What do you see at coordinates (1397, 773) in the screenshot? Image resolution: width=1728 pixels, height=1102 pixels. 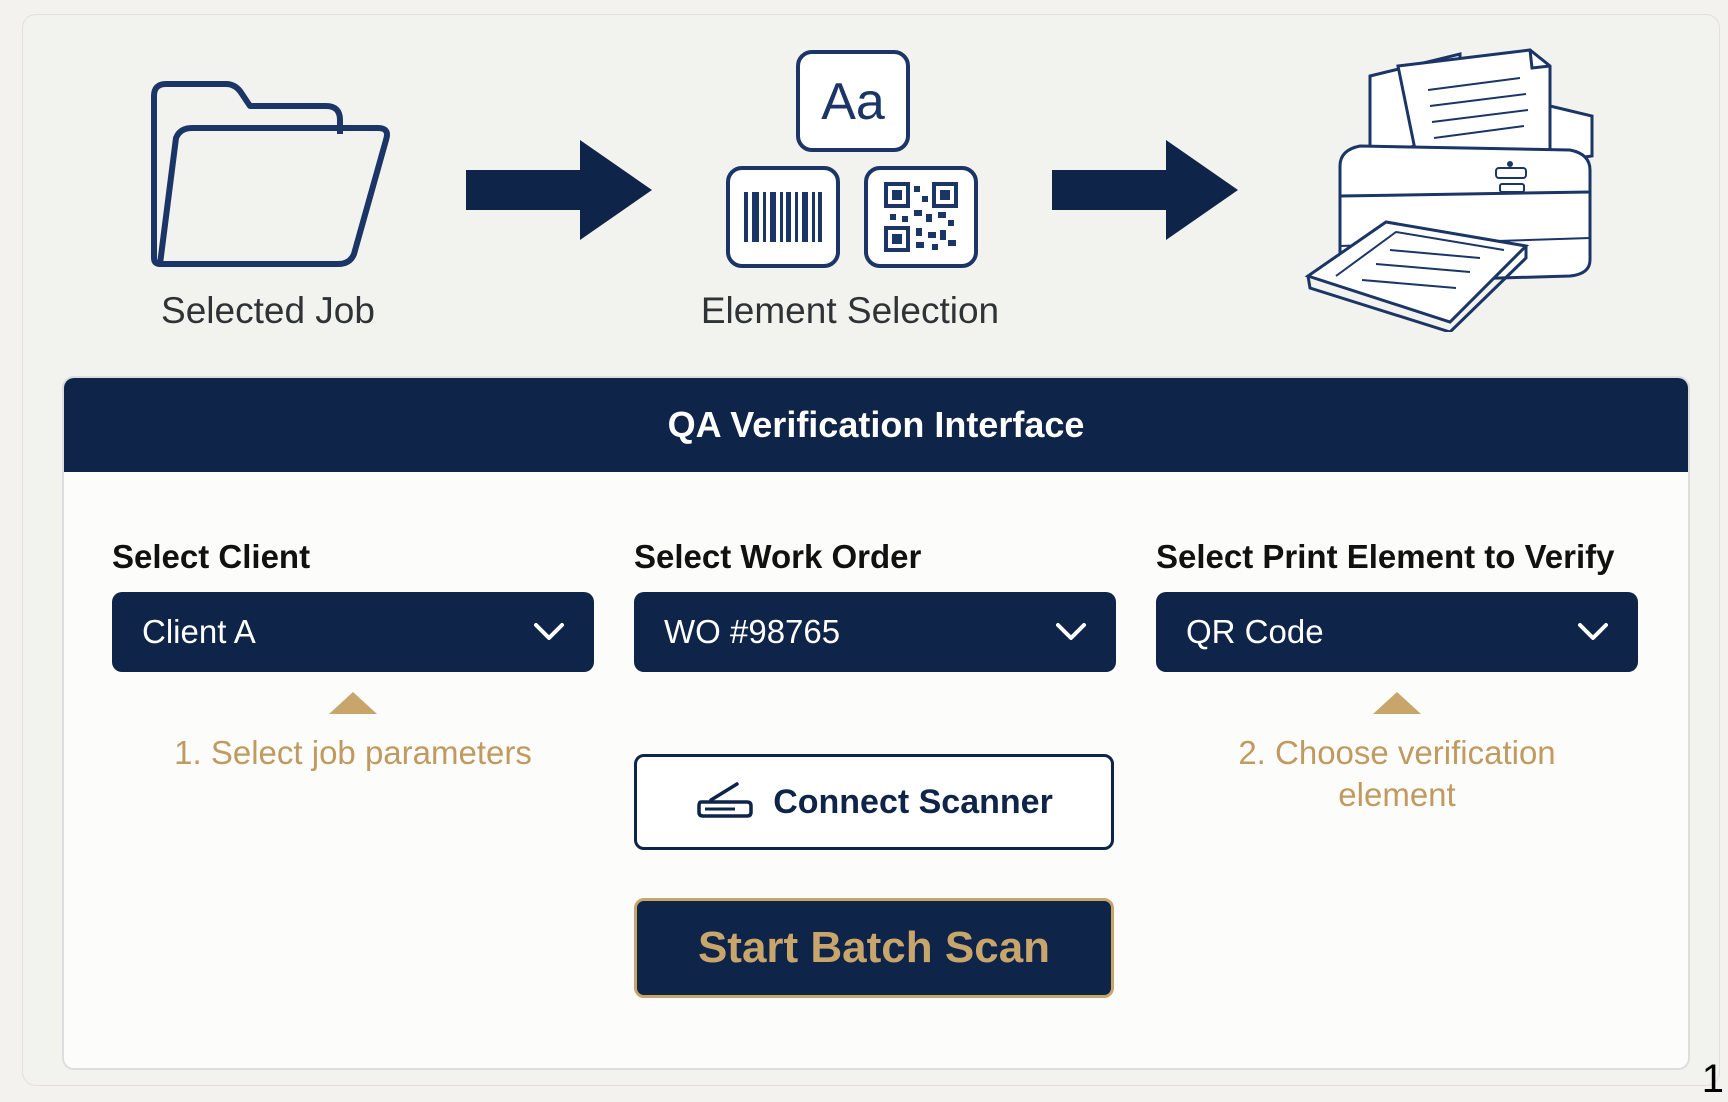 I see `hint-choose-verification-element: 2. Choose verification element` at bounding box center [1397, 773].